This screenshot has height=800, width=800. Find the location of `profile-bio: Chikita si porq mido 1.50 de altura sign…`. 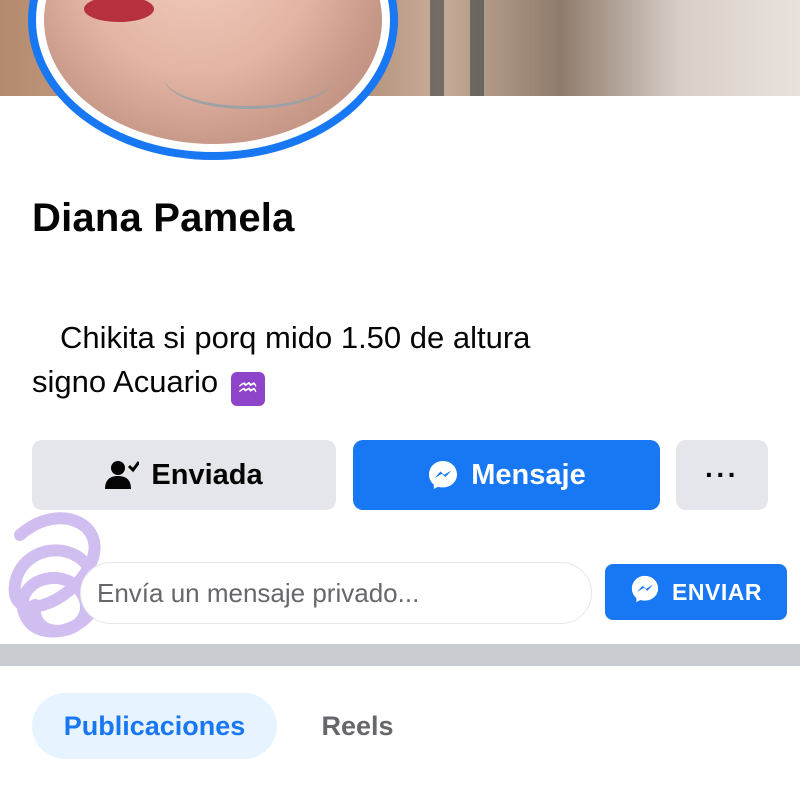

profile-bio: Chikita si porq mido 1.50 de altura sign… is located at coordinates (352, 361).